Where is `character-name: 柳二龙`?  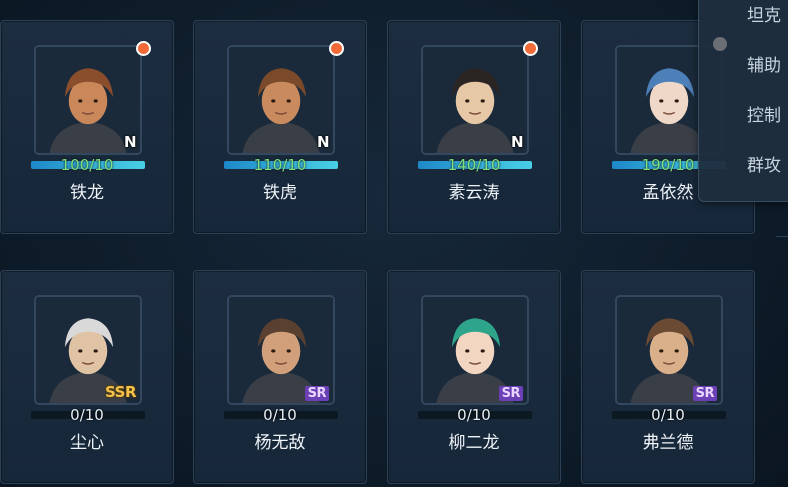 character-name: 柳二龙 is located at coordinates (474, 443).